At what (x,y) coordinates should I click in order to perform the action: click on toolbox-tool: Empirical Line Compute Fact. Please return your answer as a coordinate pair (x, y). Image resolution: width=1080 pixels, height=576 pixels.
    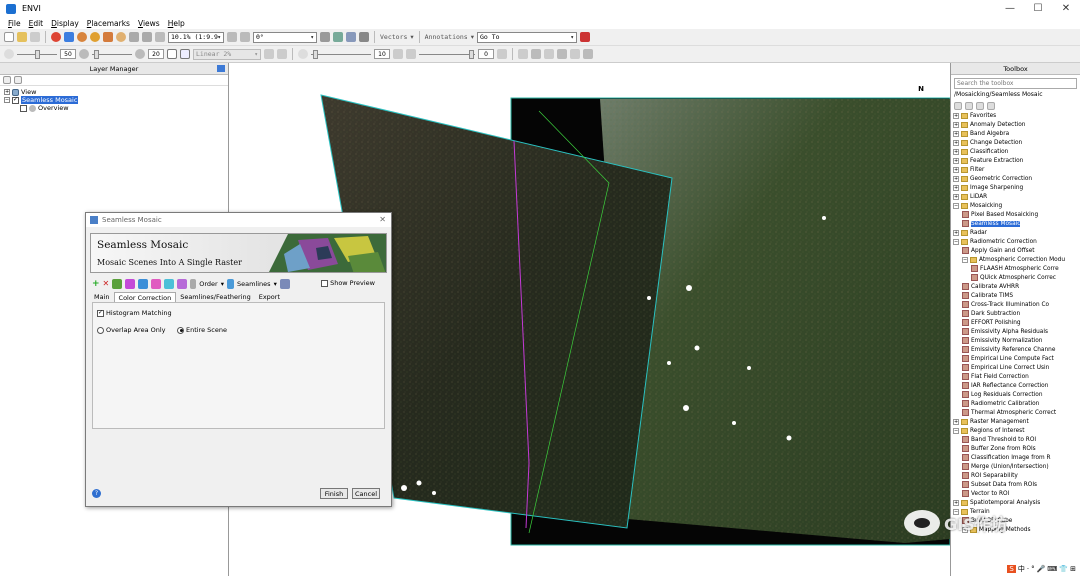
    Looking at the image, I should click on (1015, 358).